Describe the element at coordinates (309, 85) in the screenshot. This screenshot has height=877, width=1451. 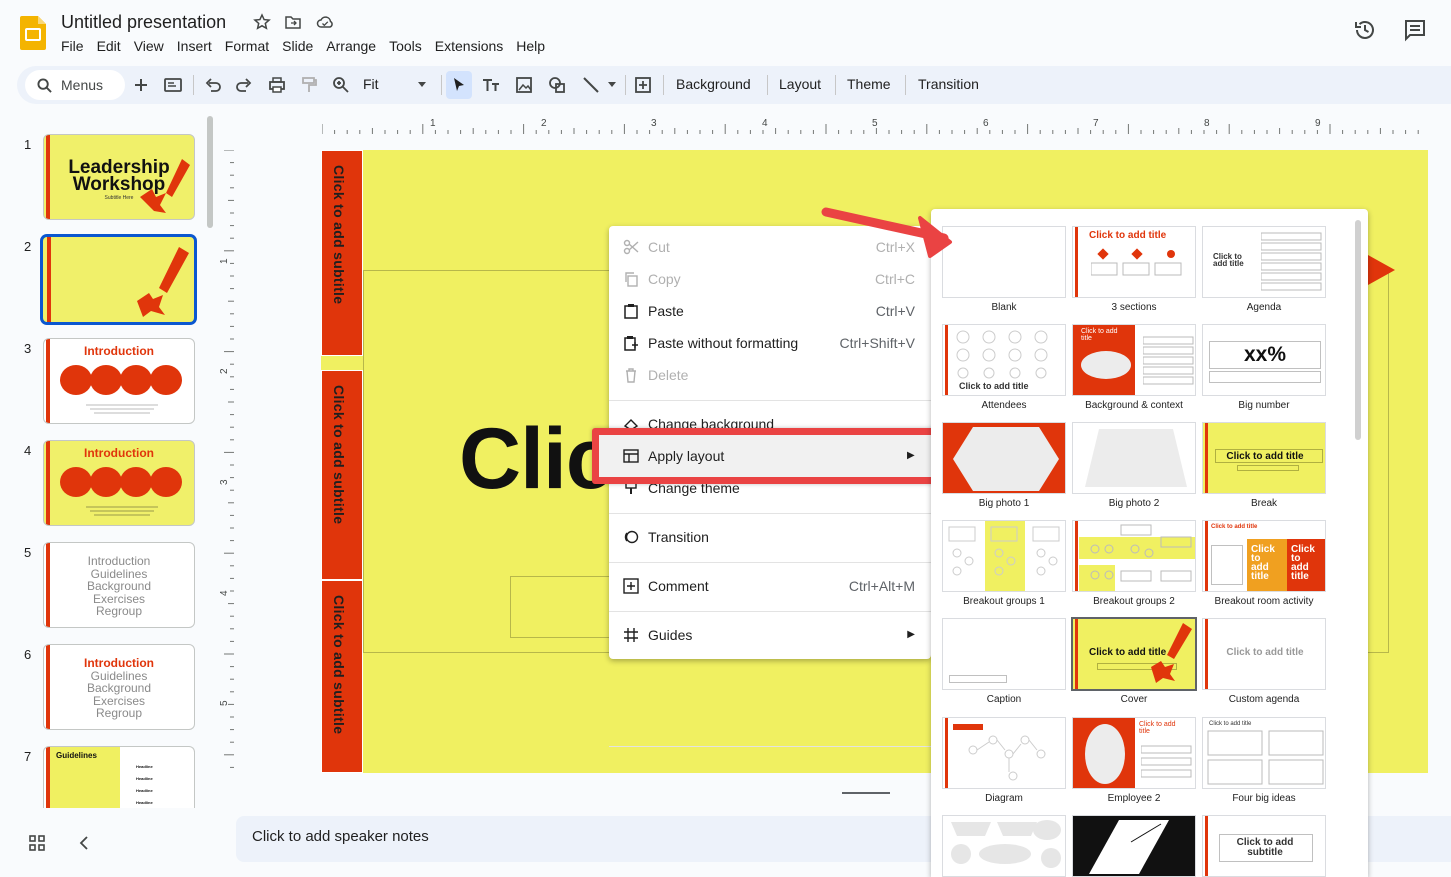
I see `paint-format-icon` at that location.